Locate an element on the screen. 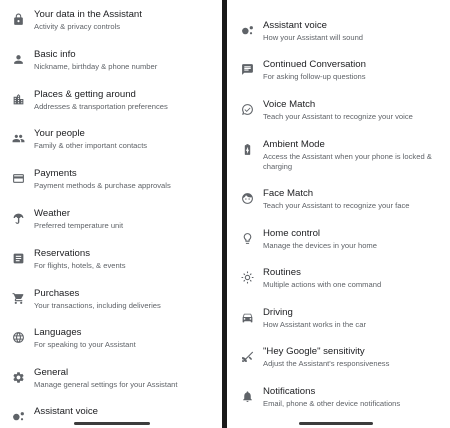  settings-item-title: "Hey Google" sensitivity is located at coordinates (314, 351).